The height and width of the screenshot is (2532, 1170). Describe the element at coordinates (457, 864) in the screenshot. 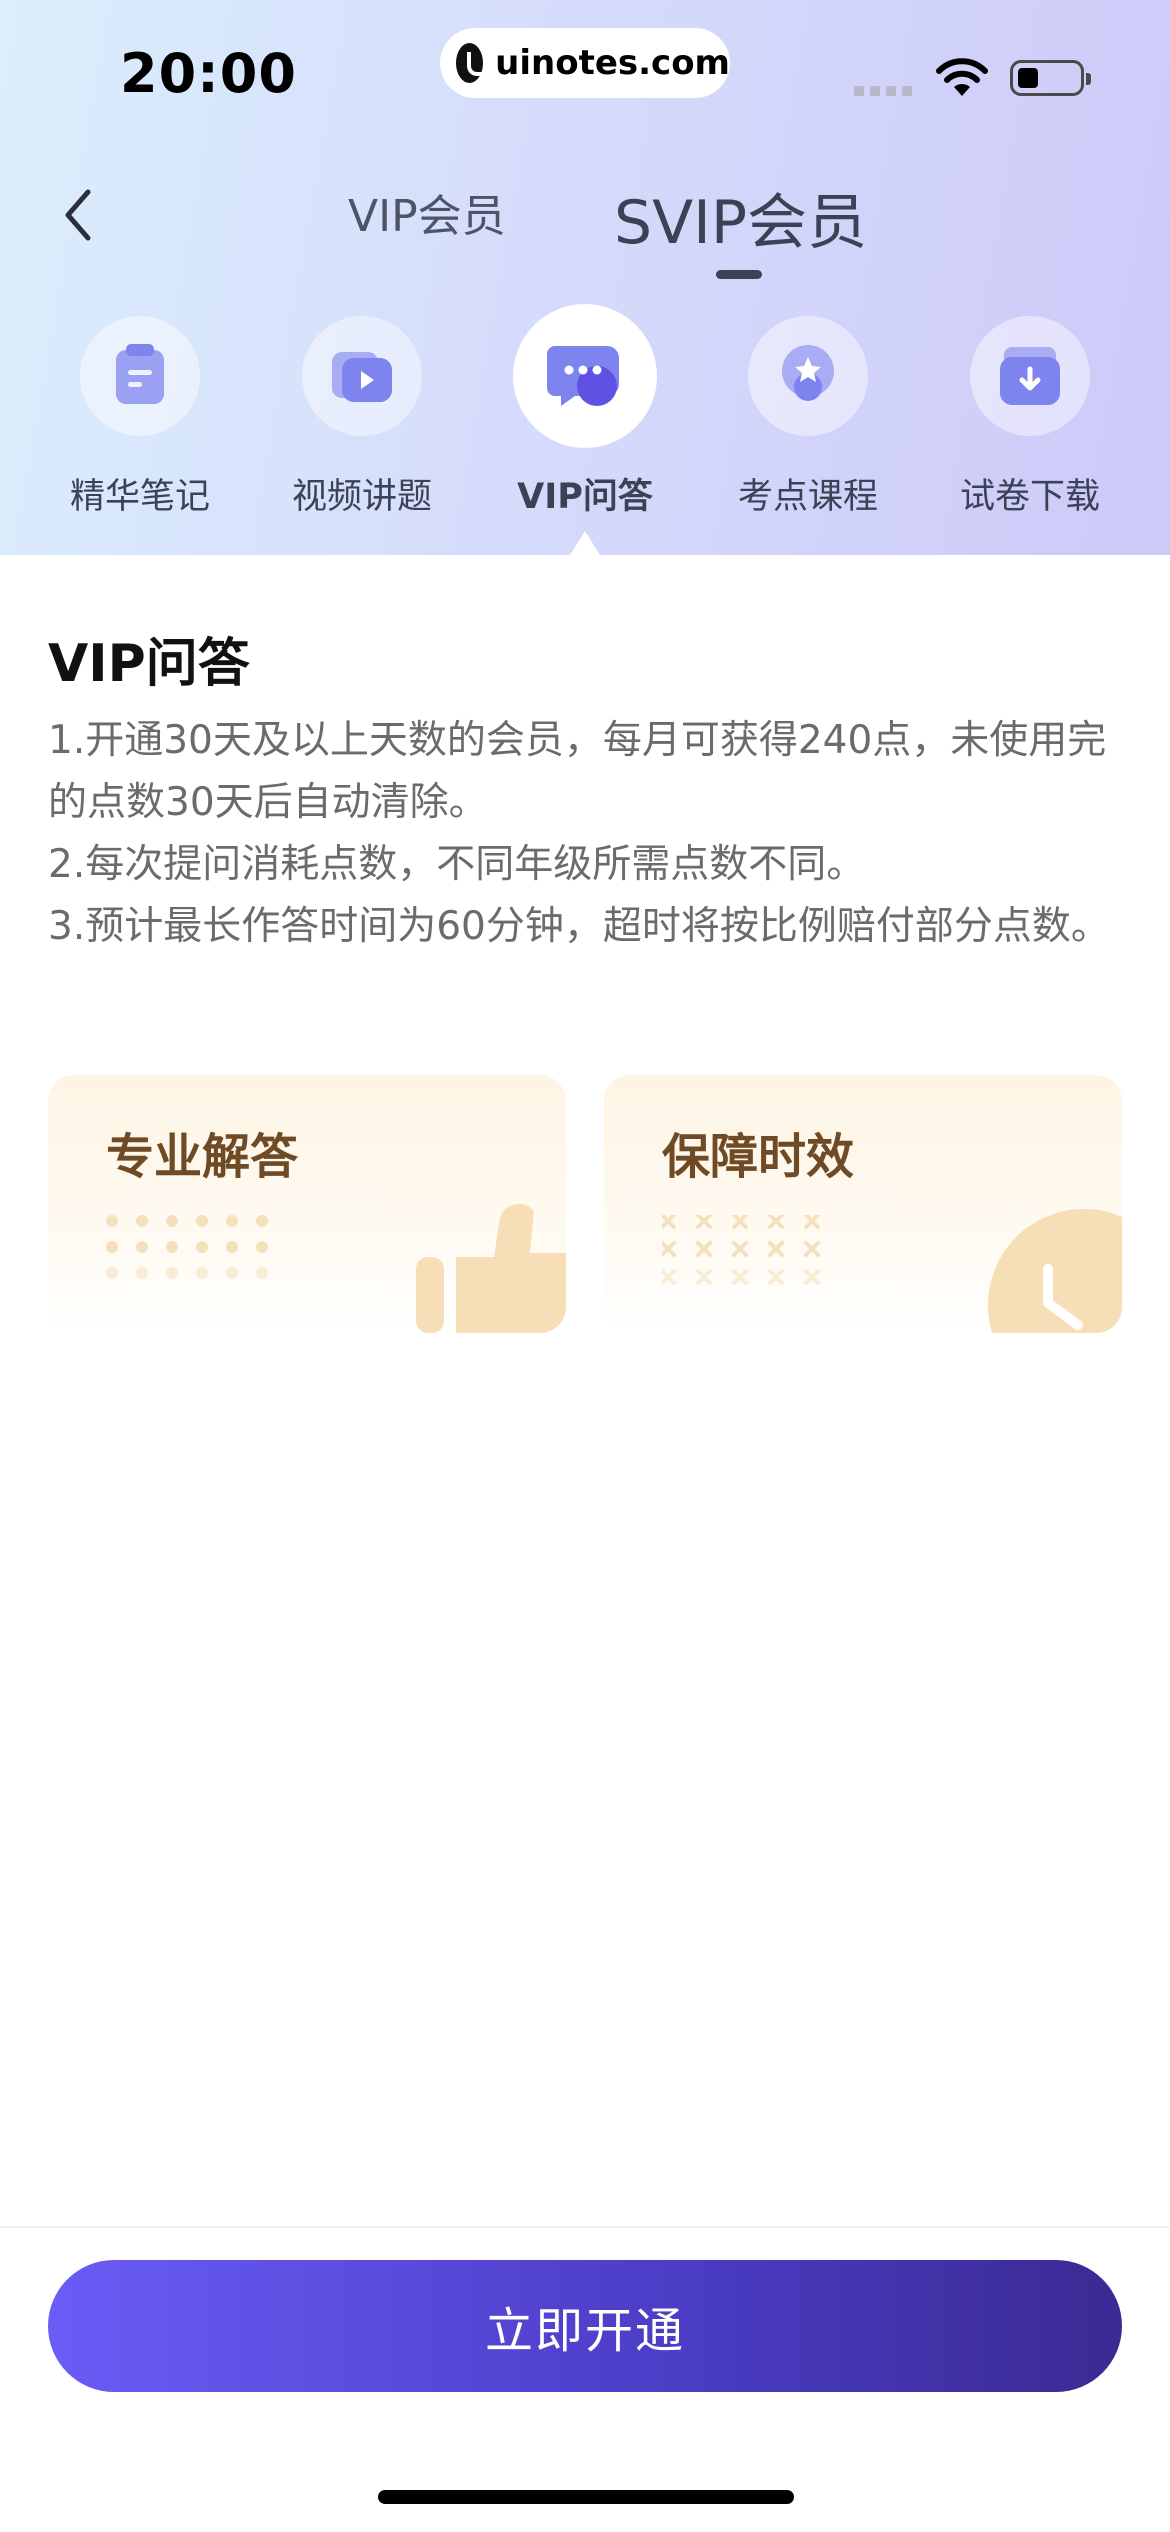

I see `detail-line: 2.每次提问消耗点数，不同年级所需点数不同。` at that location.